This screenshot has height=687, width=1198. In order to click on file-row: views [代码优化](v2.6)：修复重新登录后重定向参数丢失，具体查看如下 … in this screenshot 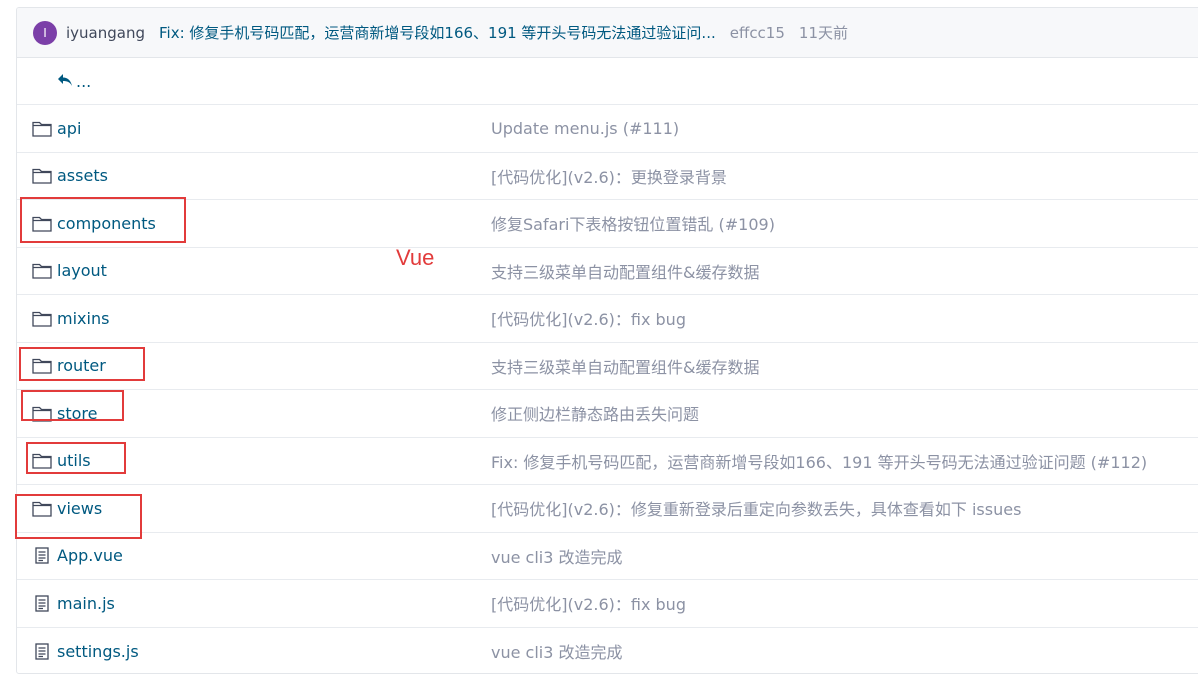, I will do `click(607, 509)`.